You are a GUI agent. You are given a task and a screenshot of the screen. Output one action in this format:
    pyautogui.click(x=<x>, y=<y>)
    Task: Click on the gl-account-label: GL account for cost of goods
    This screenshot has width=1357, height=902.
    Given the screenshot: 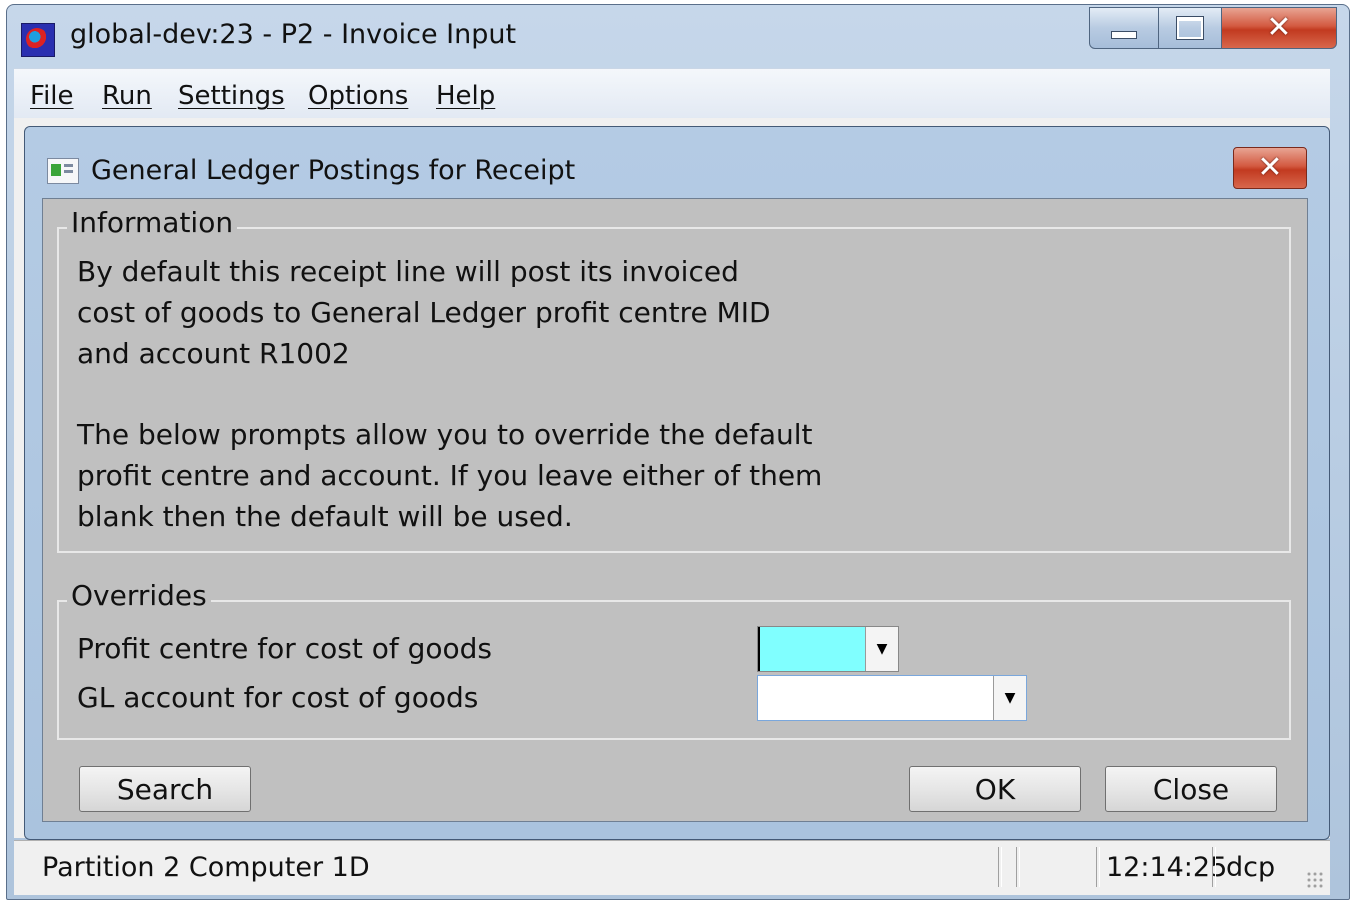 What is the action you would take?
    pyautogui.click(x=278, y=697)
    